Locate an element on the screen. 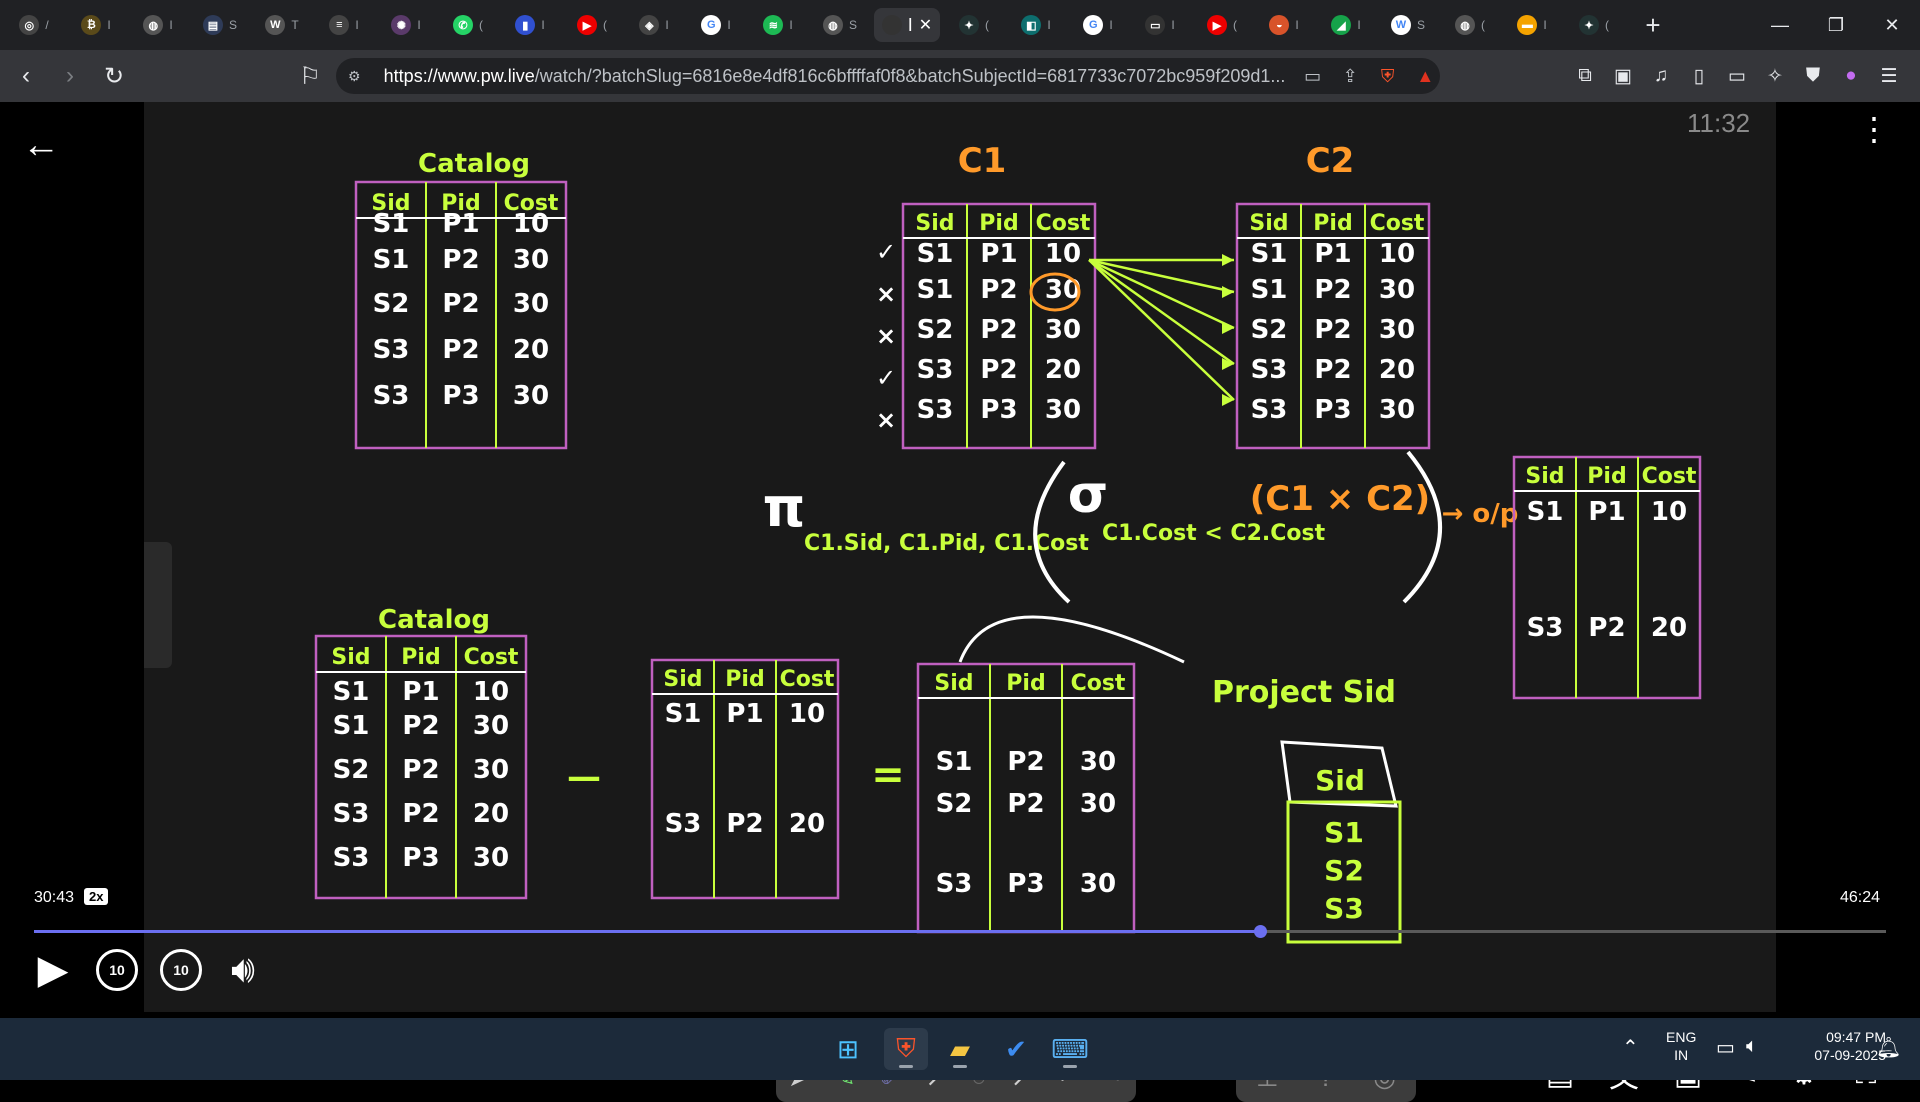  browser-tab: ✺ I is located at coordinates (406, 25).